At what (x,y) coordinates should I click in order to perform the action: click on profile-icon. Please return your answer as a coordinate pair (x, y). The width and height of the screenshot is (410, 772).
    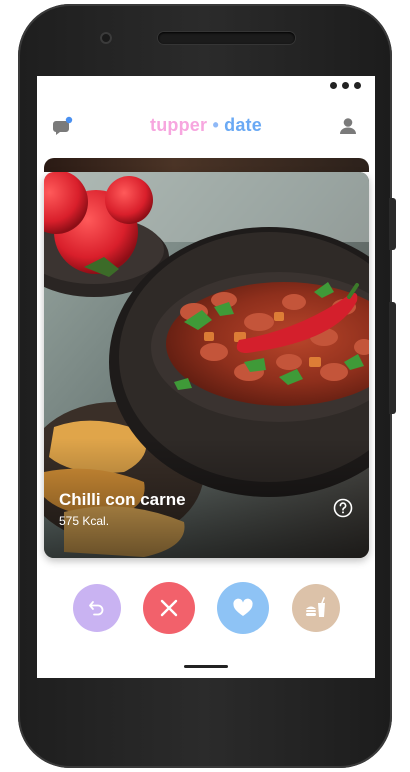
    Looking at the image, I should click on (348, 126).